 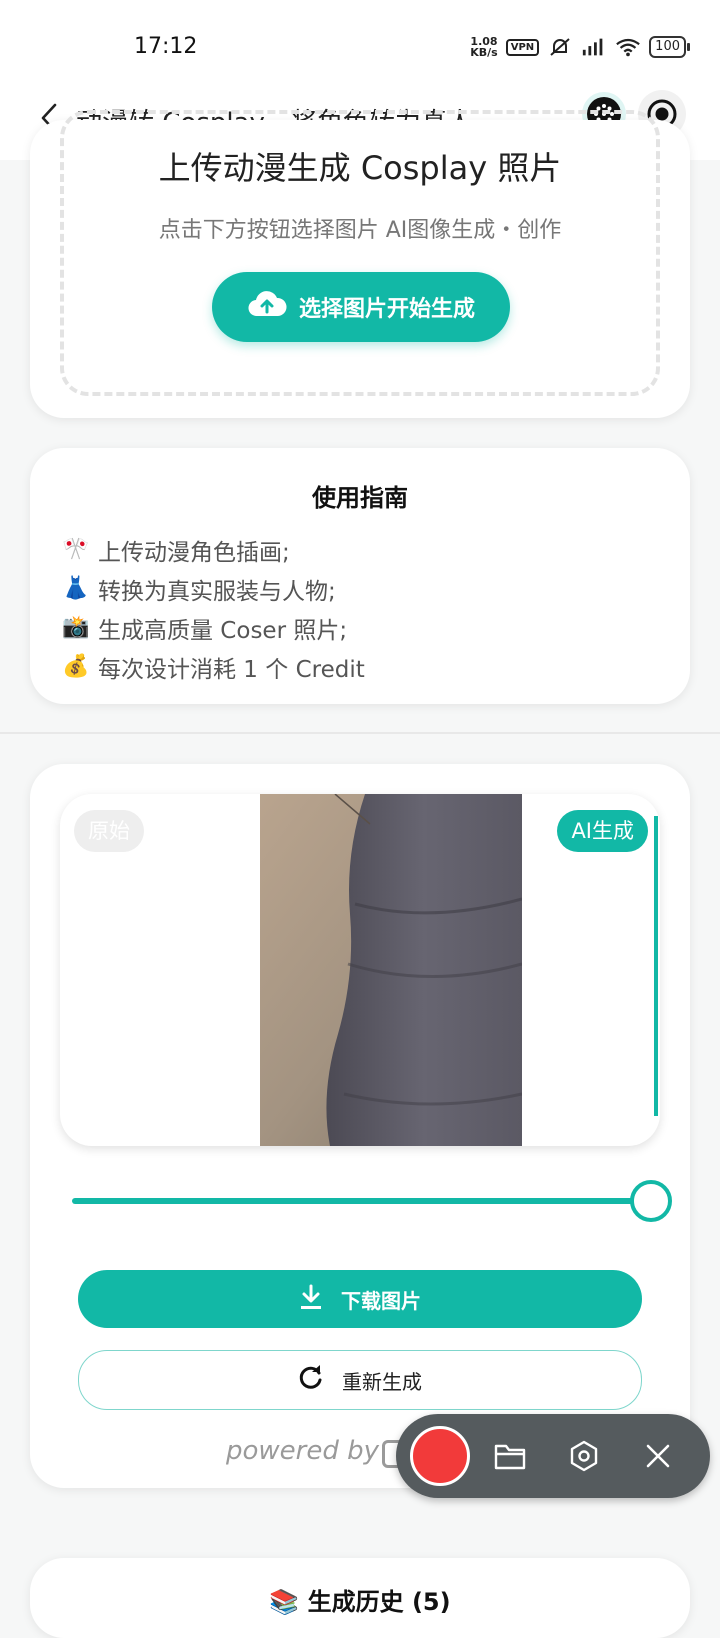 I want to click on list-item: 👗 转换为真实服装与人物;, so click(x=211, y=588).